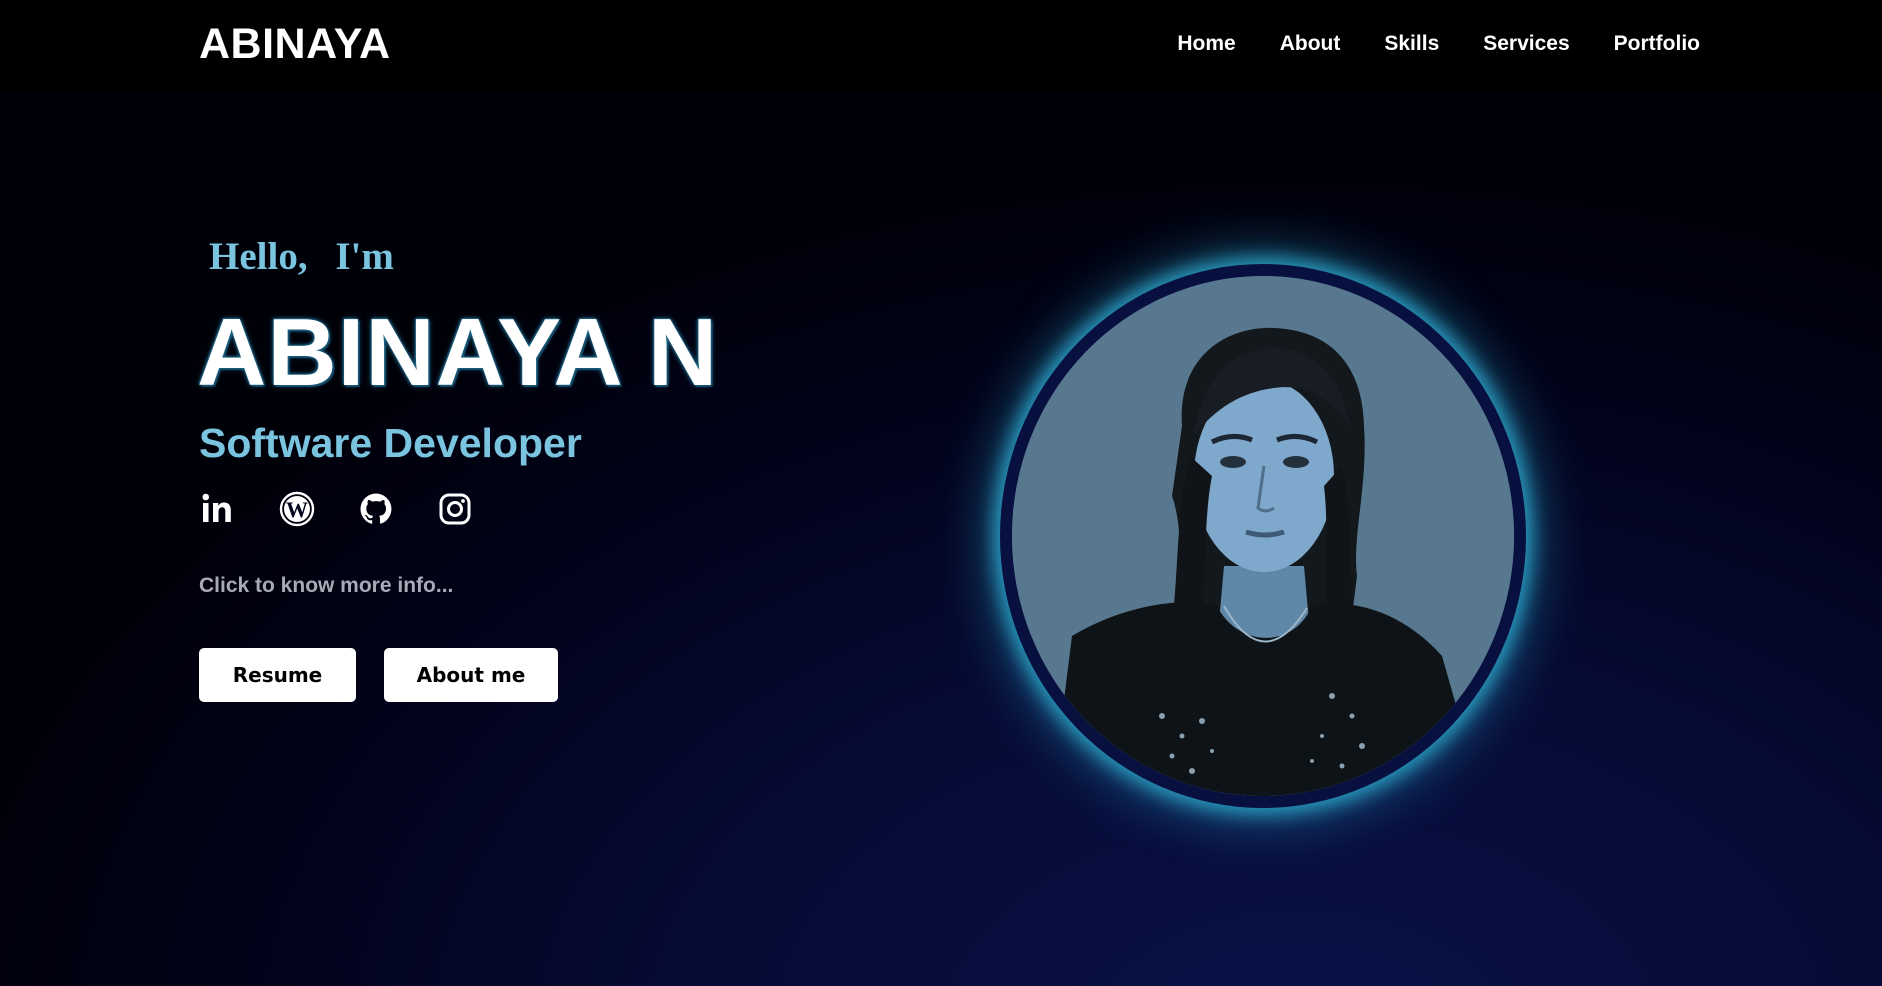 The height and width of the screenshot is (986, 1882). What do you see at coordinates (1657, 44) in the screenshot?
I see `nav-portfolio: Portfolio` at bounding box center [1657, 44].